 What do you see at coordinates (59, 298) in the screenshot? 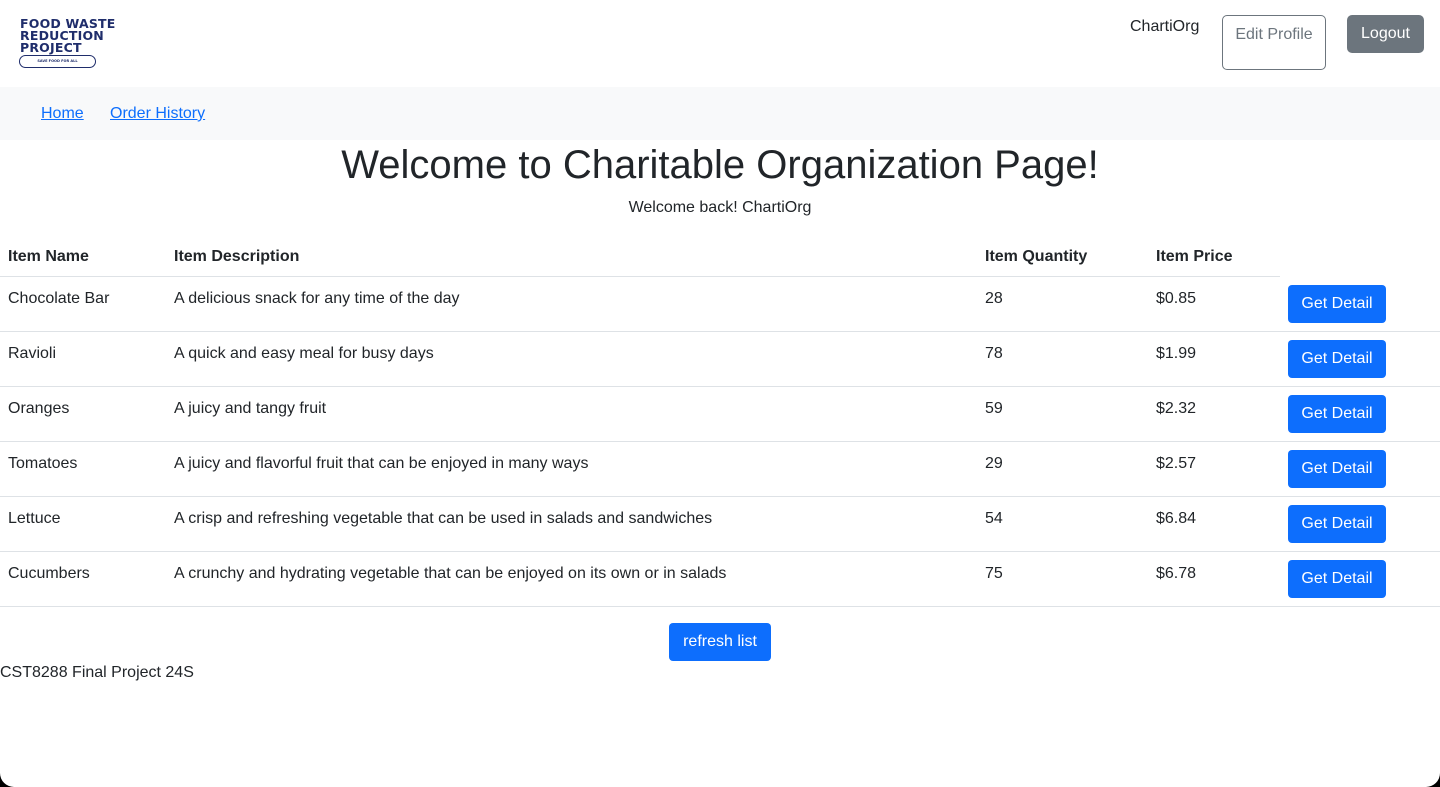
I see `item-name-cell: Chocolate Bar` at bounding box center [59, 298].